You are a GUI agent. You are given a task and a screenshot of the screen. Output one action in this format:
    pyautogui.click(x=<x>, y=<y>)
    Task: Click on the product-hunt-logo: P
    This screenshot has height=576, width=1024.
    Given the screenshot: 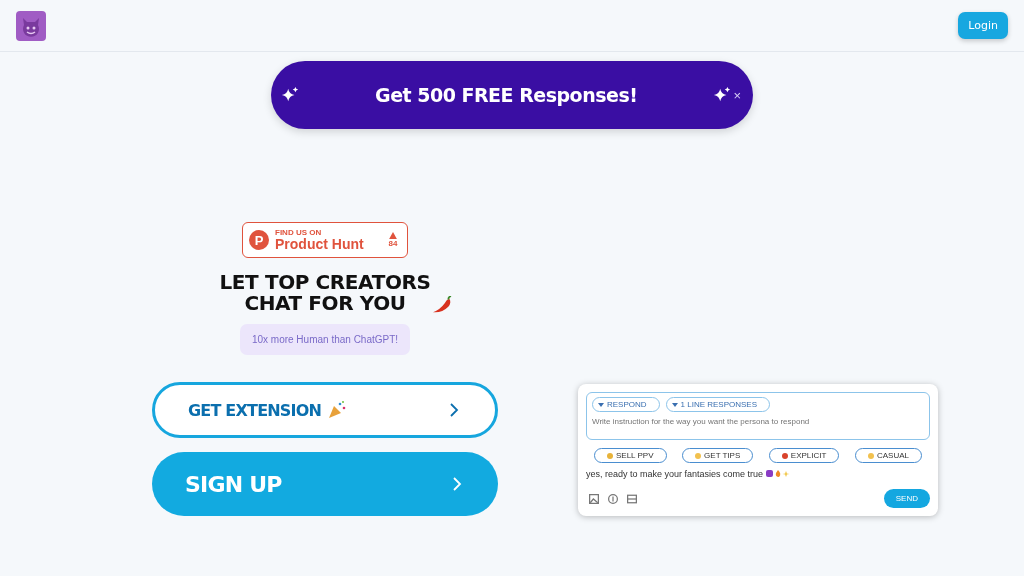 What is the action you would take?
    pyautogui.click(x=259, y=240)
    